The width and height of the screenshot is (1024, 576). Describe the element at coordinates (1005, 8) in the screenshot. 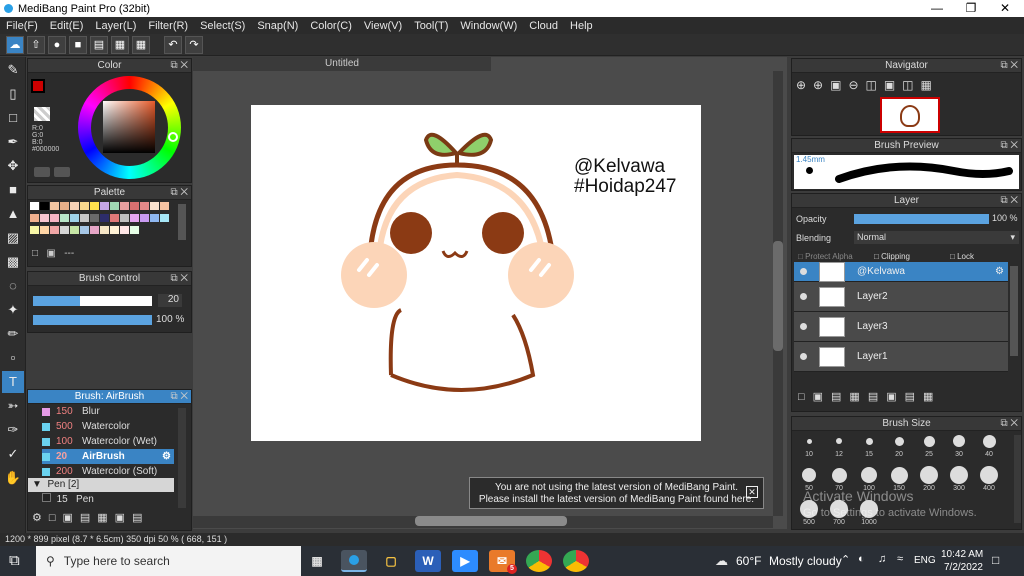

I see `close-icon: ✕` at that location.